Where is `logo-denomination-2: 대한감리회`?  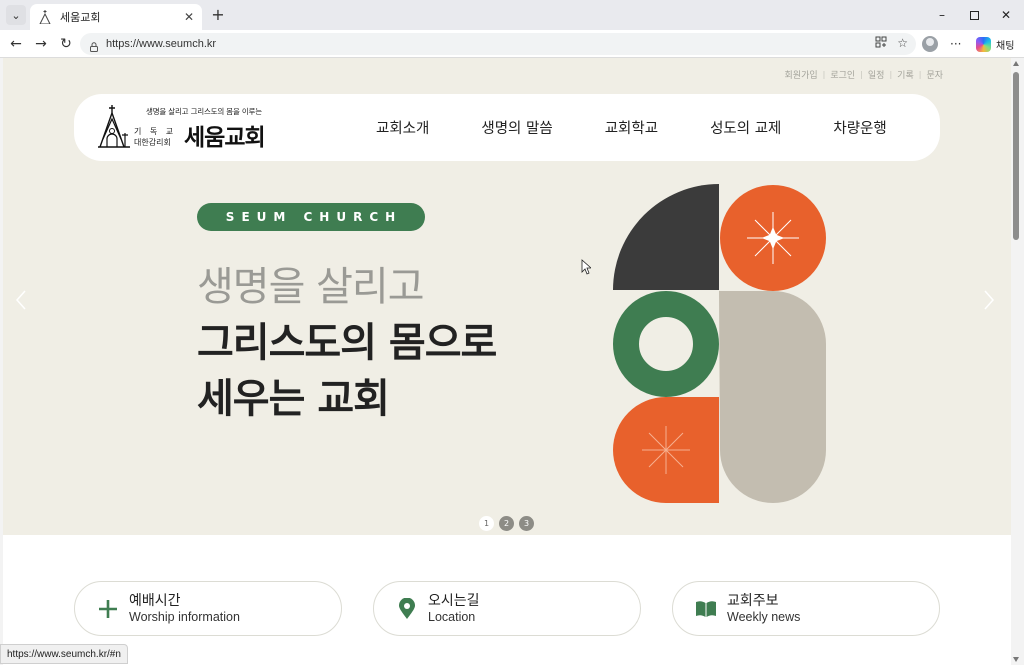 logo-denomination-2: 대한감리회 is located at coordinates (152, 142).